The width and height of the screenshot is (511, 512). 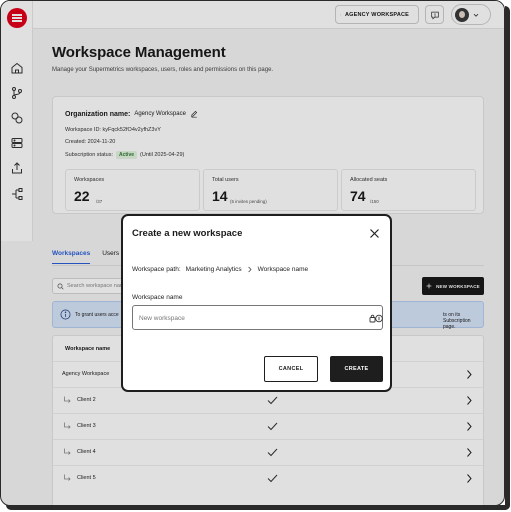 What do you see at coordinates (157, 297) in the screenshot?
I see `workspace-name-label: Workspace name` at bounding box center [157, 297].